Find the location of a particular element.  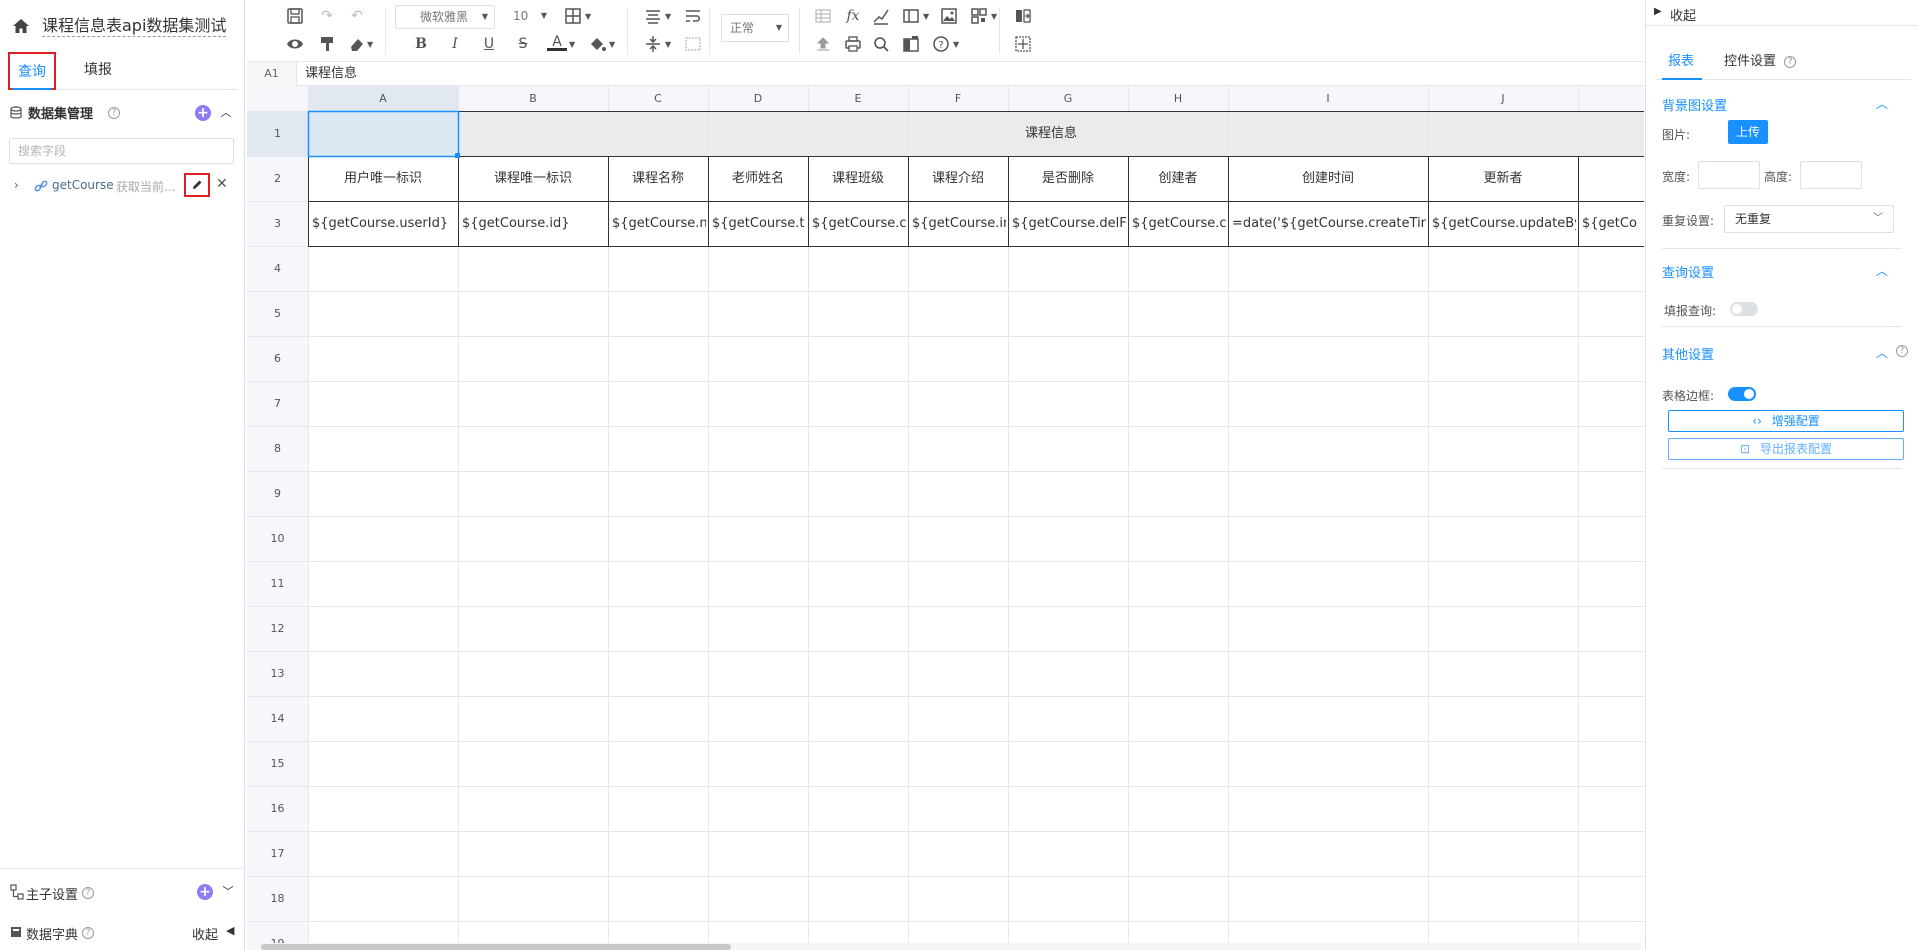

caret-left-icon: ◀ is located at coordinates (230, 930).